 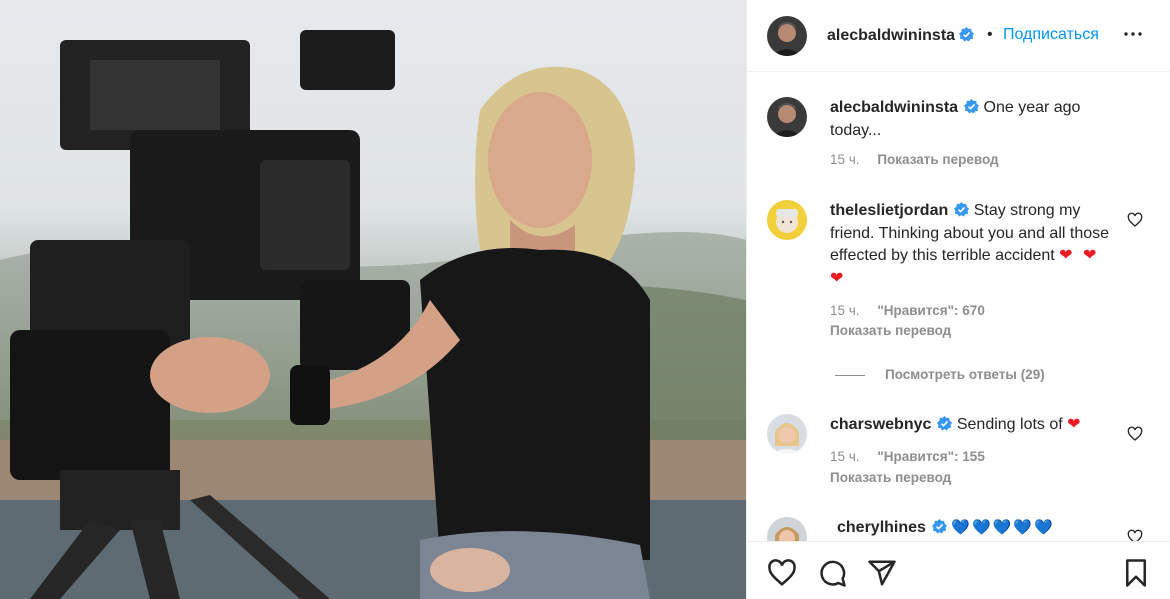 I want to click on author-avatar, so click(x=787, y=36).